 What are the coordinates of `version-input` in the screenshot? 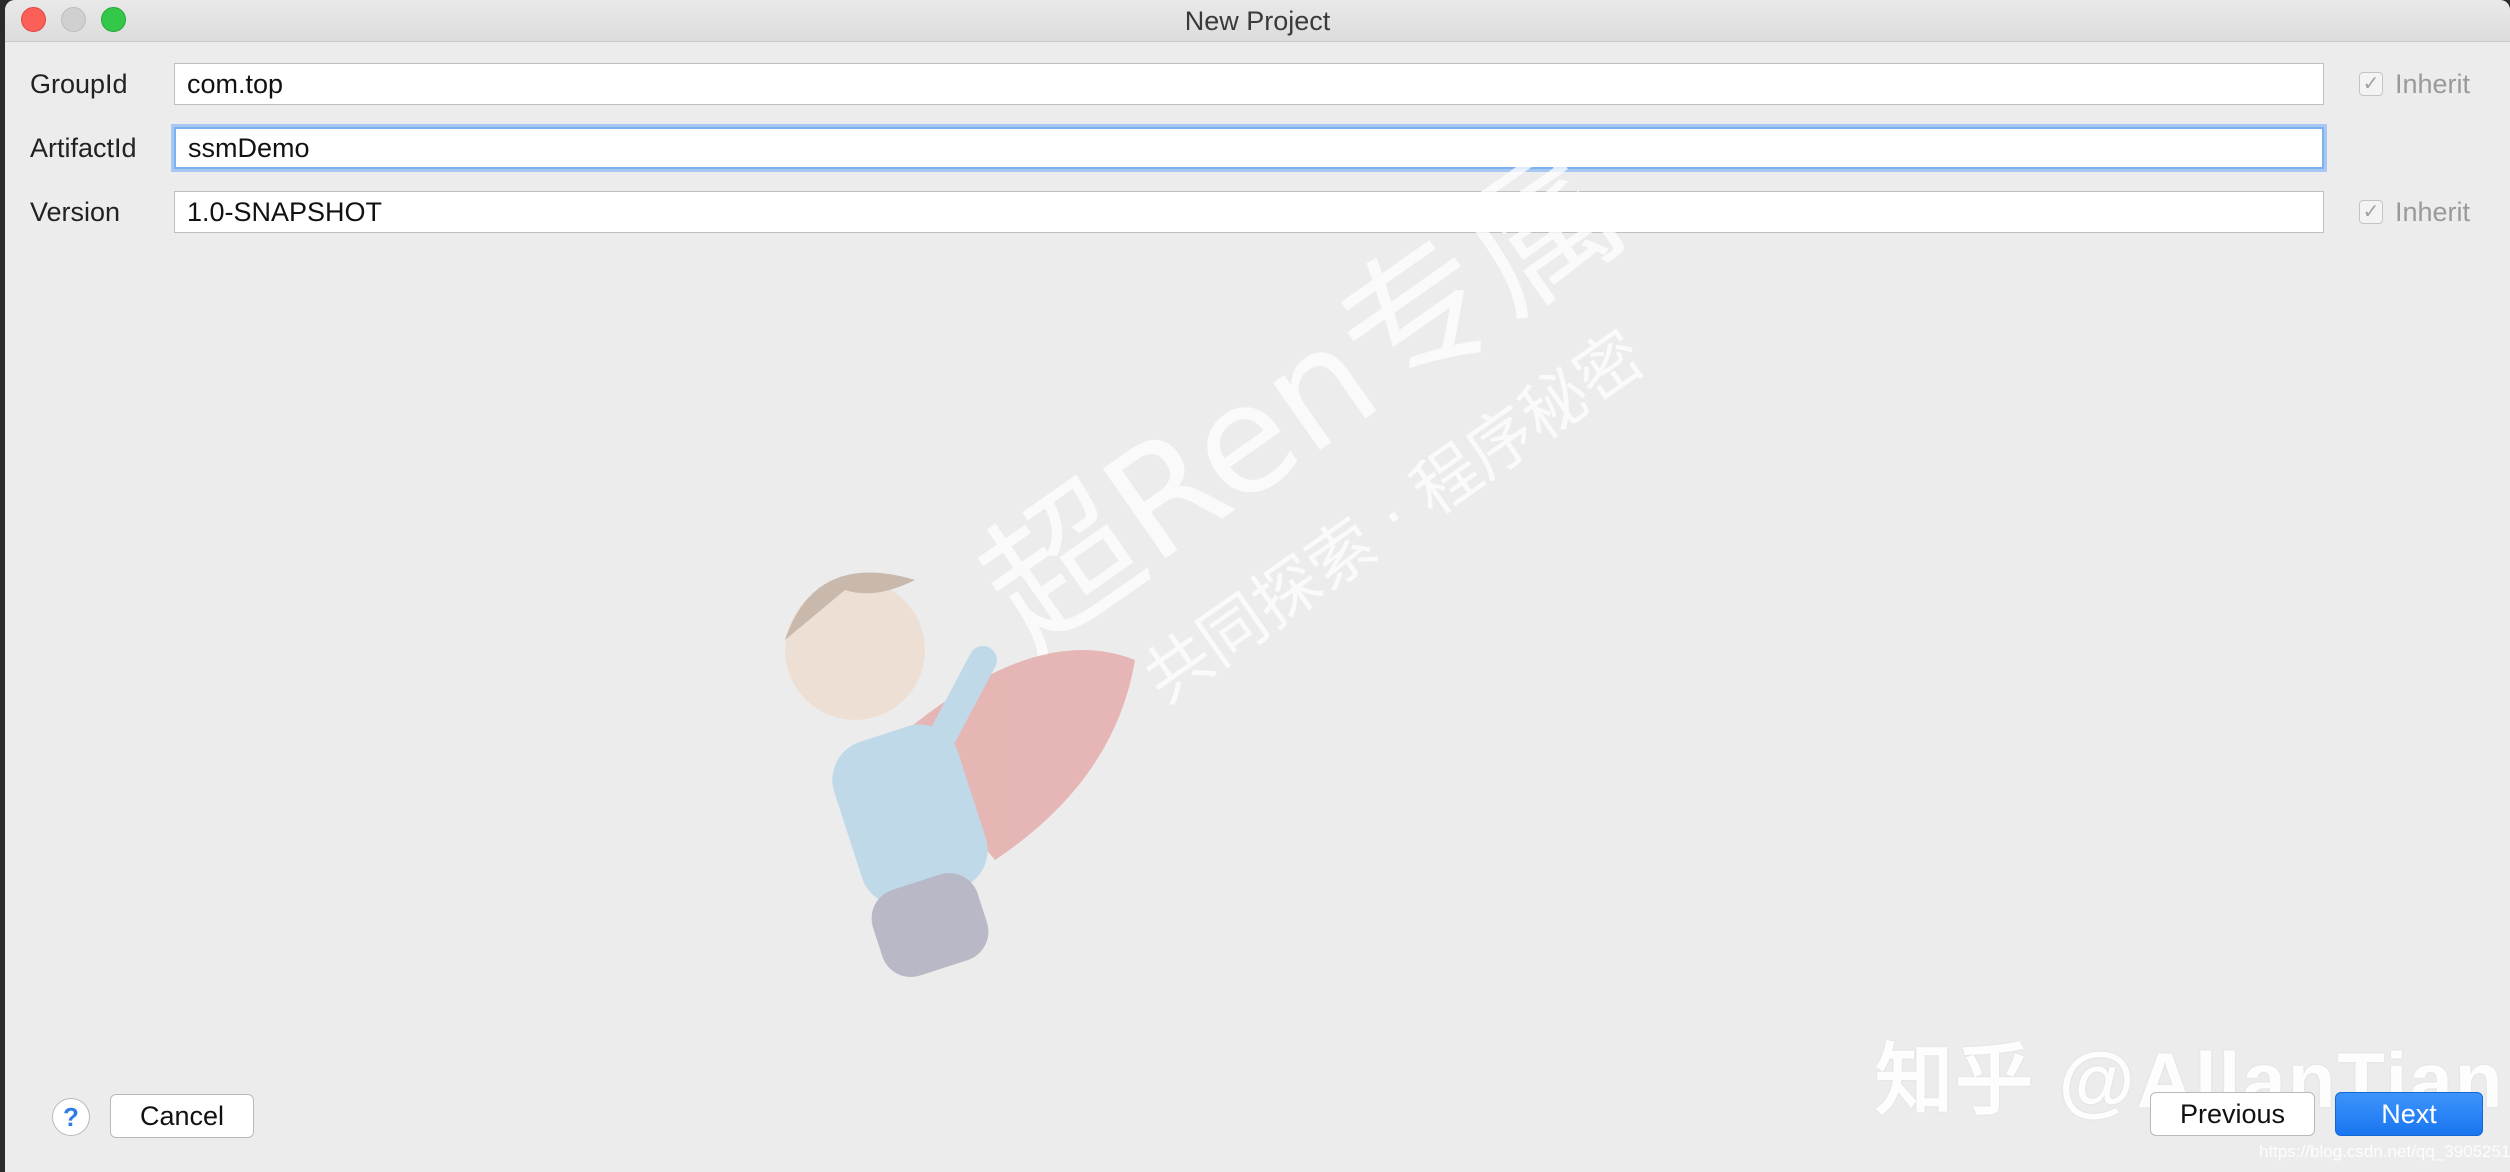 It's located at (1249, 212).